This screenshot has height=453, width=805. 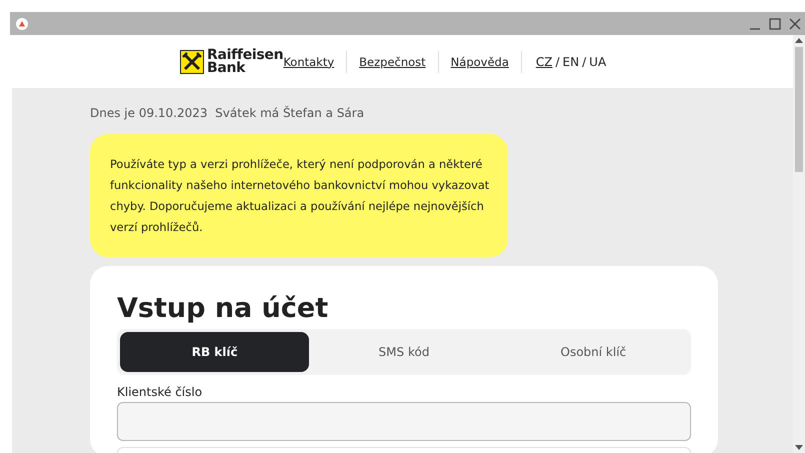 I want to click on scroll-down-icon, so click(x=799, y=447).